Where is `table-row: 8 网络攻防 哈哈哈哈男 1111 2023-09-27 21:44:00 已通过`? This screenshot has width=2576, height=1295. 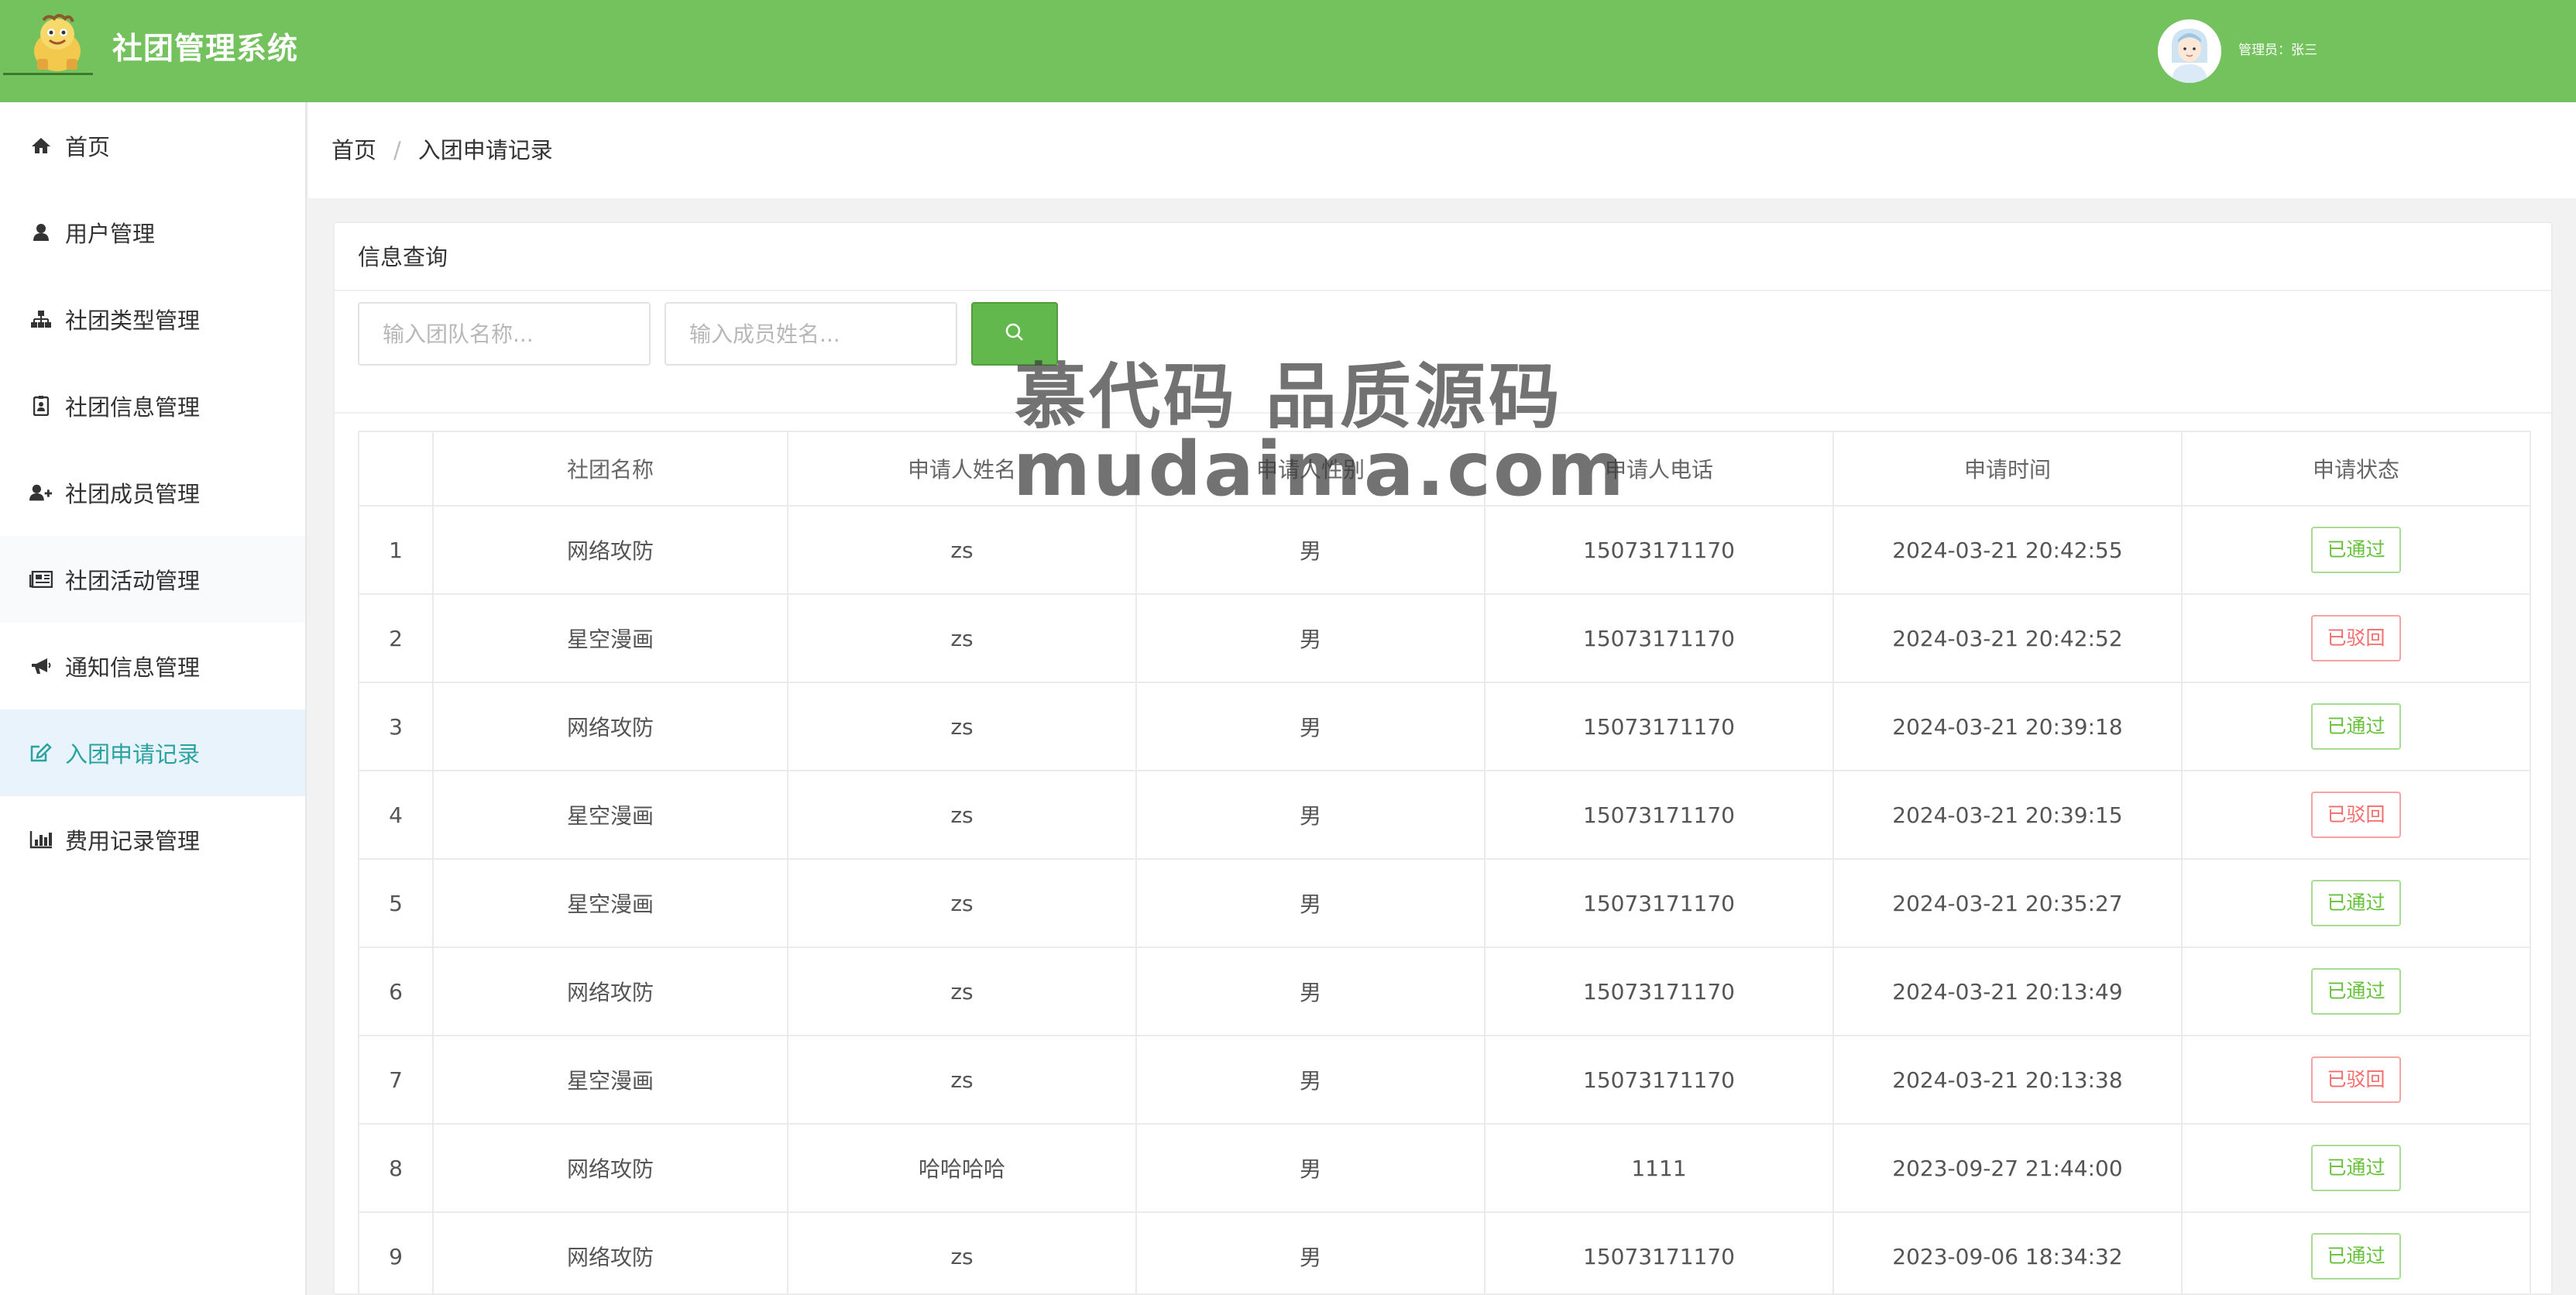 table-row: 8 网络攻防 哈哈哈哈男 1111 2023-09-27 21:44:00 已通过 is located at coordinates (1444, 1168).